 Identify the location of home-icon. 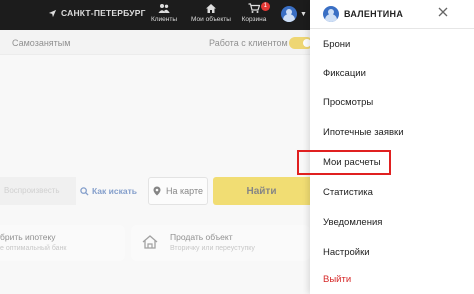
(211, 8).